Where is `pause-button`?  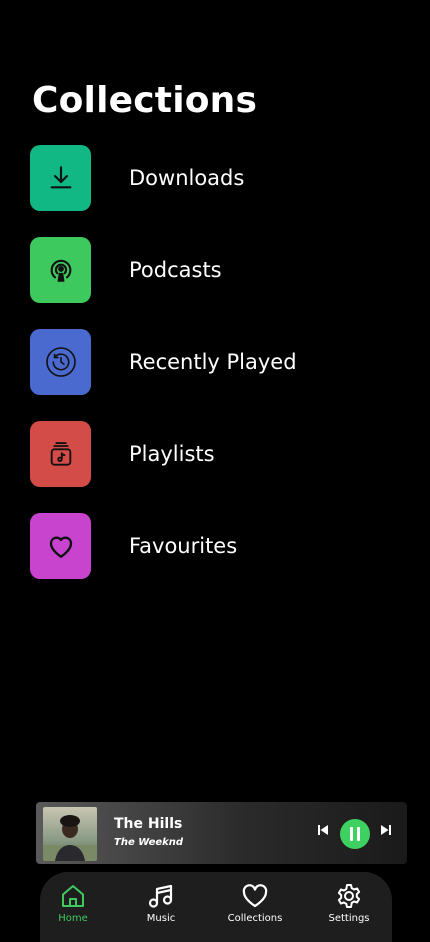 pause-button is located at coordinates (355, 834).